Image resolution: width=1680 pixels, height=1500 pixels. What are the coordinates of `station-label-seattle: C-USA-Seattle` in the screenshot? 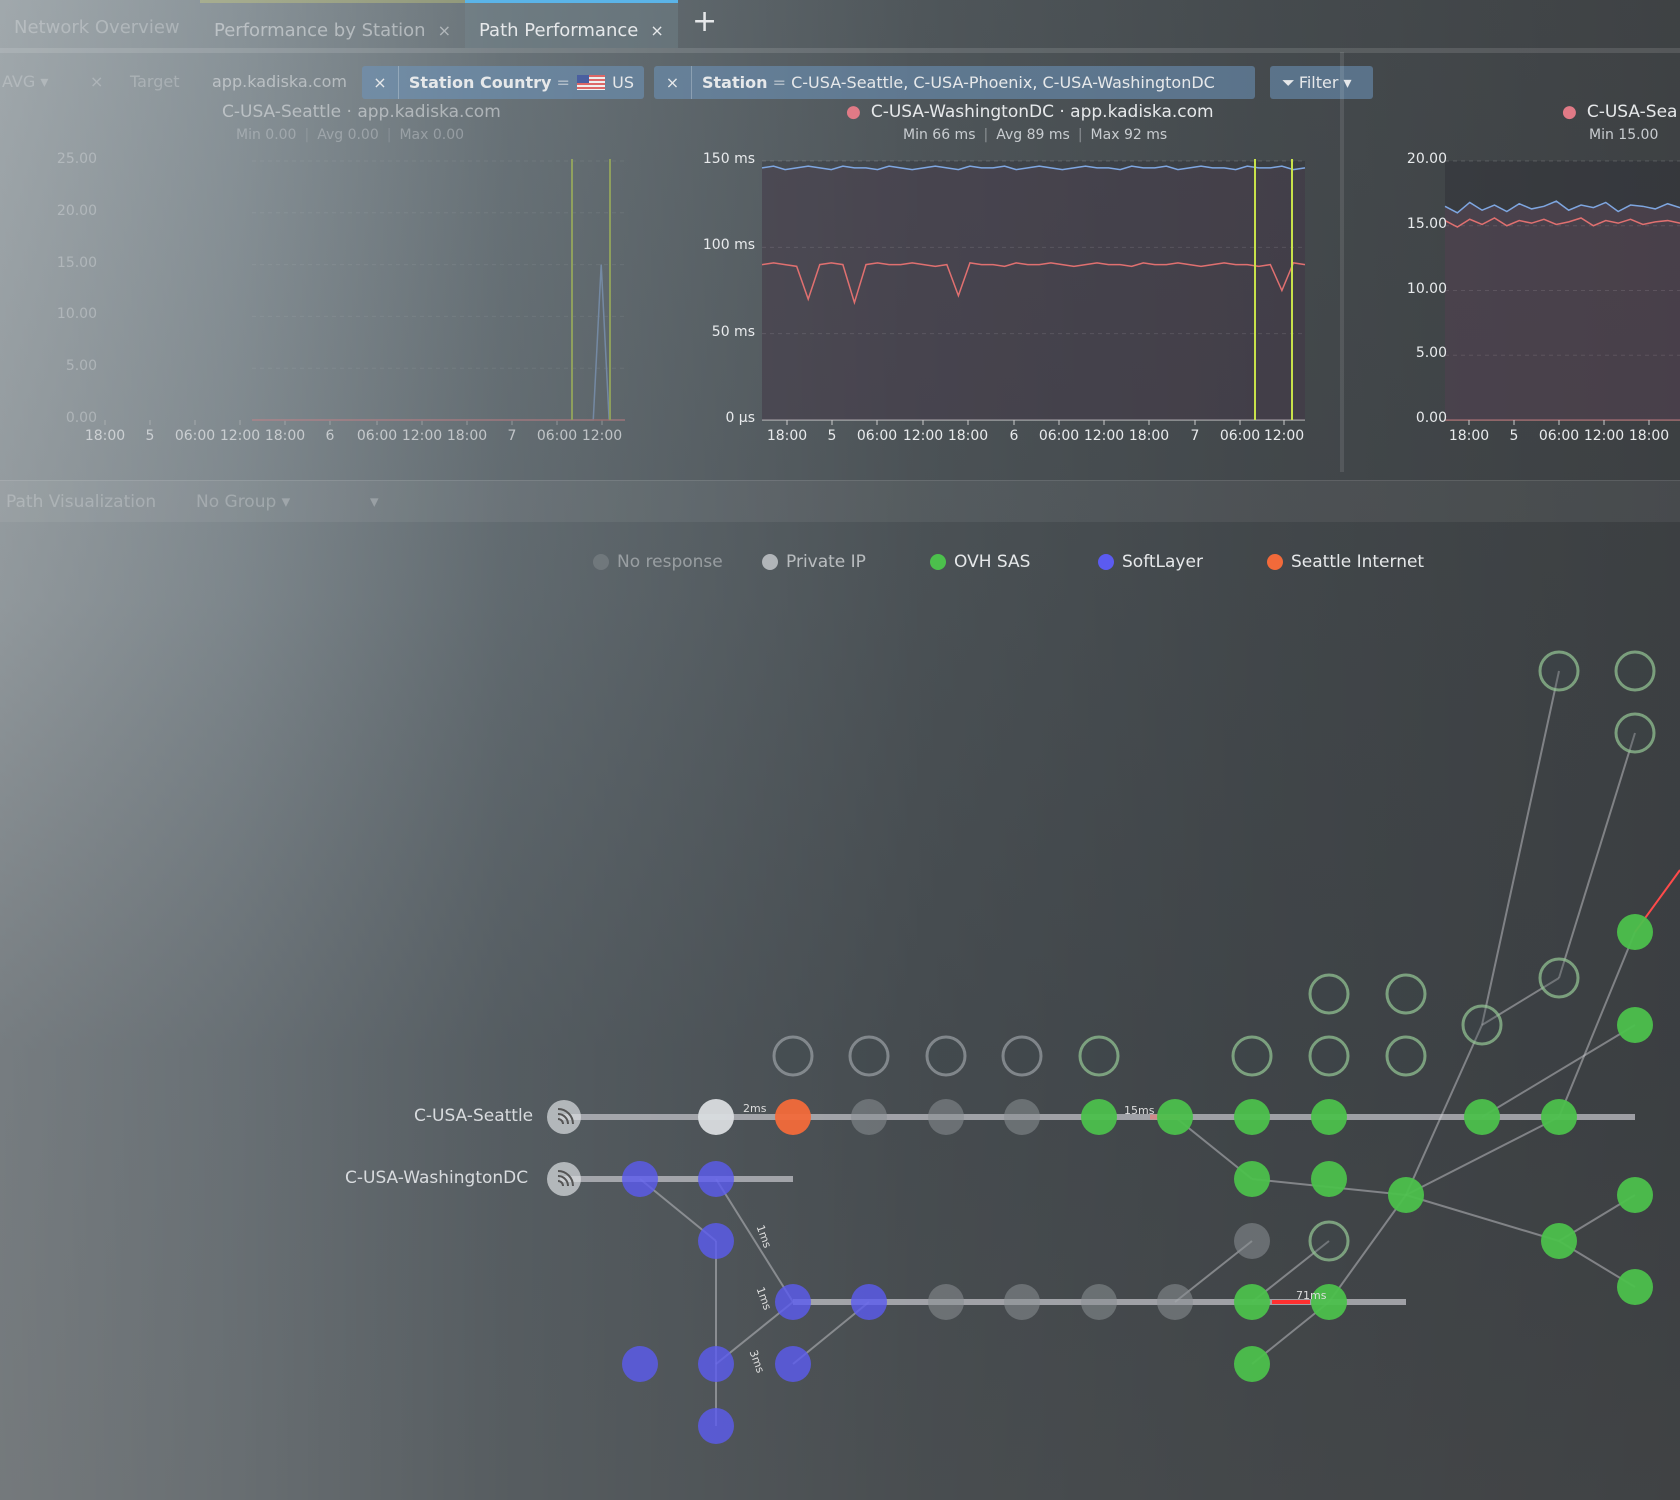 It's located at (474, 1116).